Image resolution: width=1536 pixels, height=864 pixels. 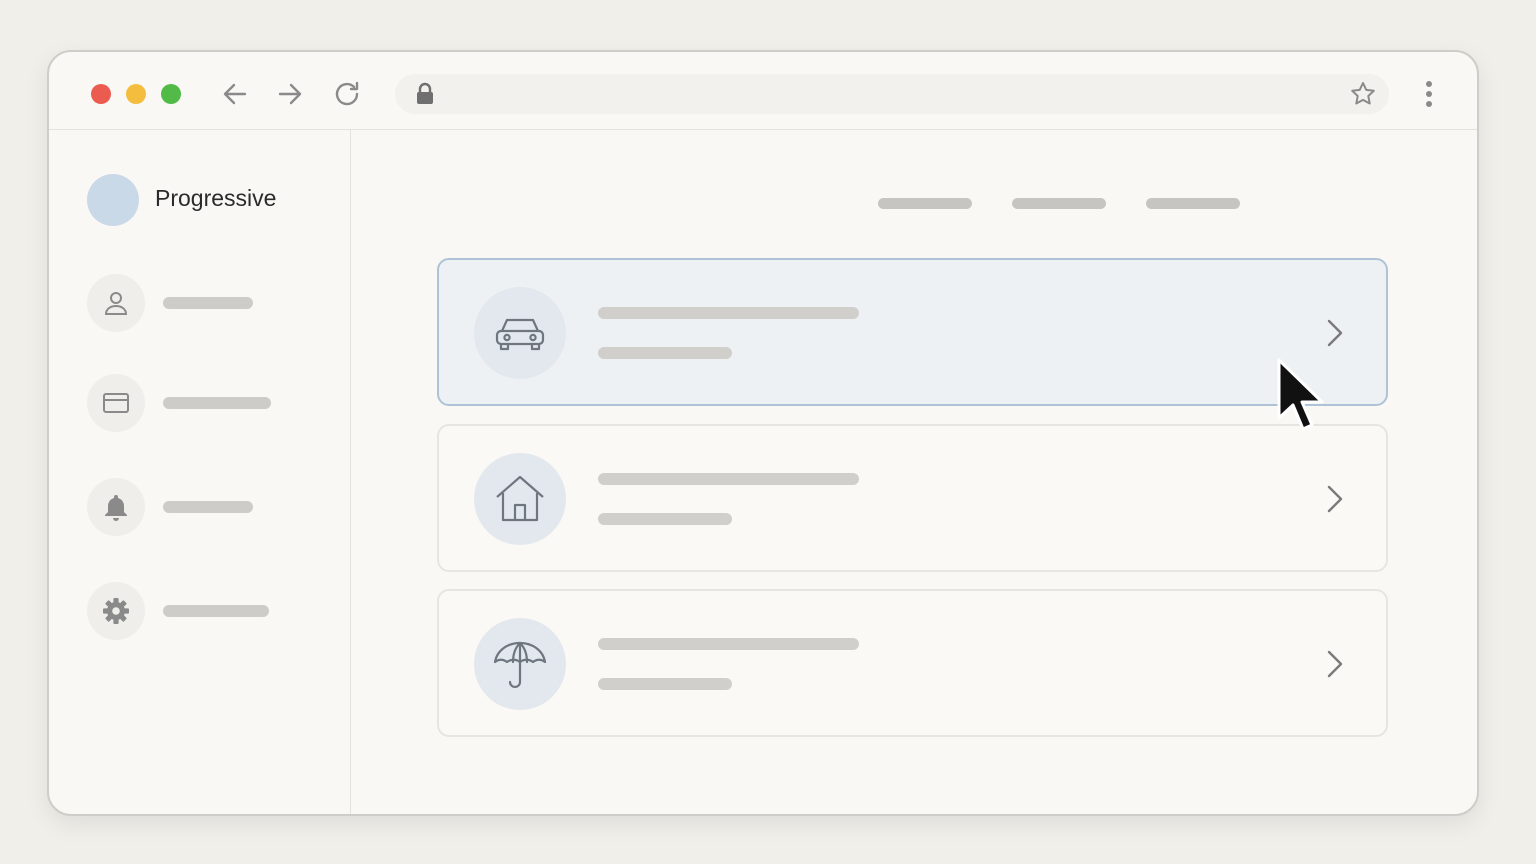 I want to click on forward-button, so click(x=290, y=94).